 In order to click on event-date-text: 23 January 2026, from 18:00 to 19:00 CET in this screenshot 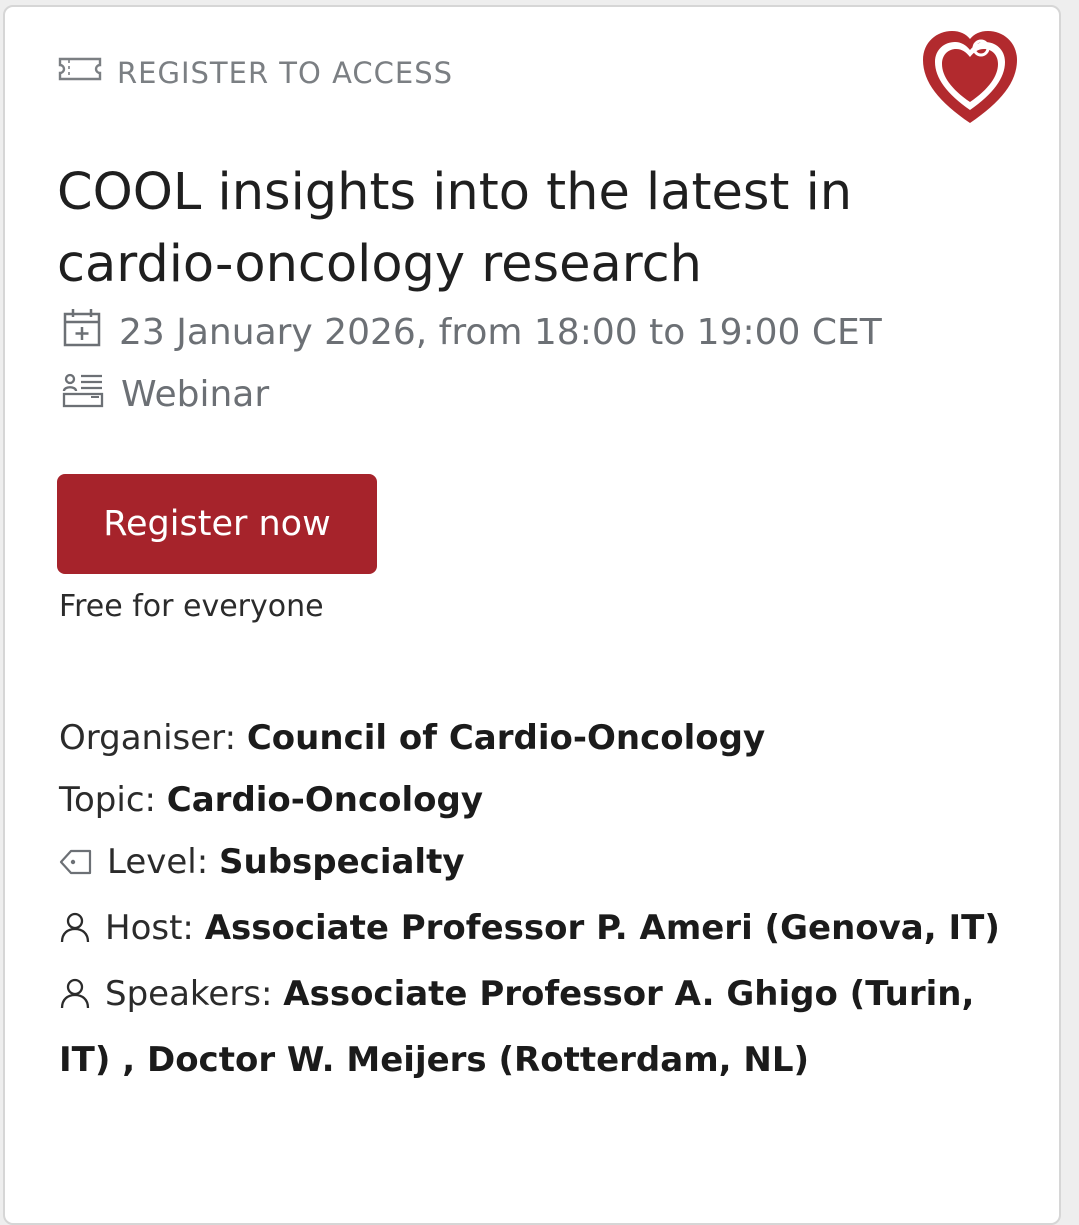, I will do `click(500, 332)`.